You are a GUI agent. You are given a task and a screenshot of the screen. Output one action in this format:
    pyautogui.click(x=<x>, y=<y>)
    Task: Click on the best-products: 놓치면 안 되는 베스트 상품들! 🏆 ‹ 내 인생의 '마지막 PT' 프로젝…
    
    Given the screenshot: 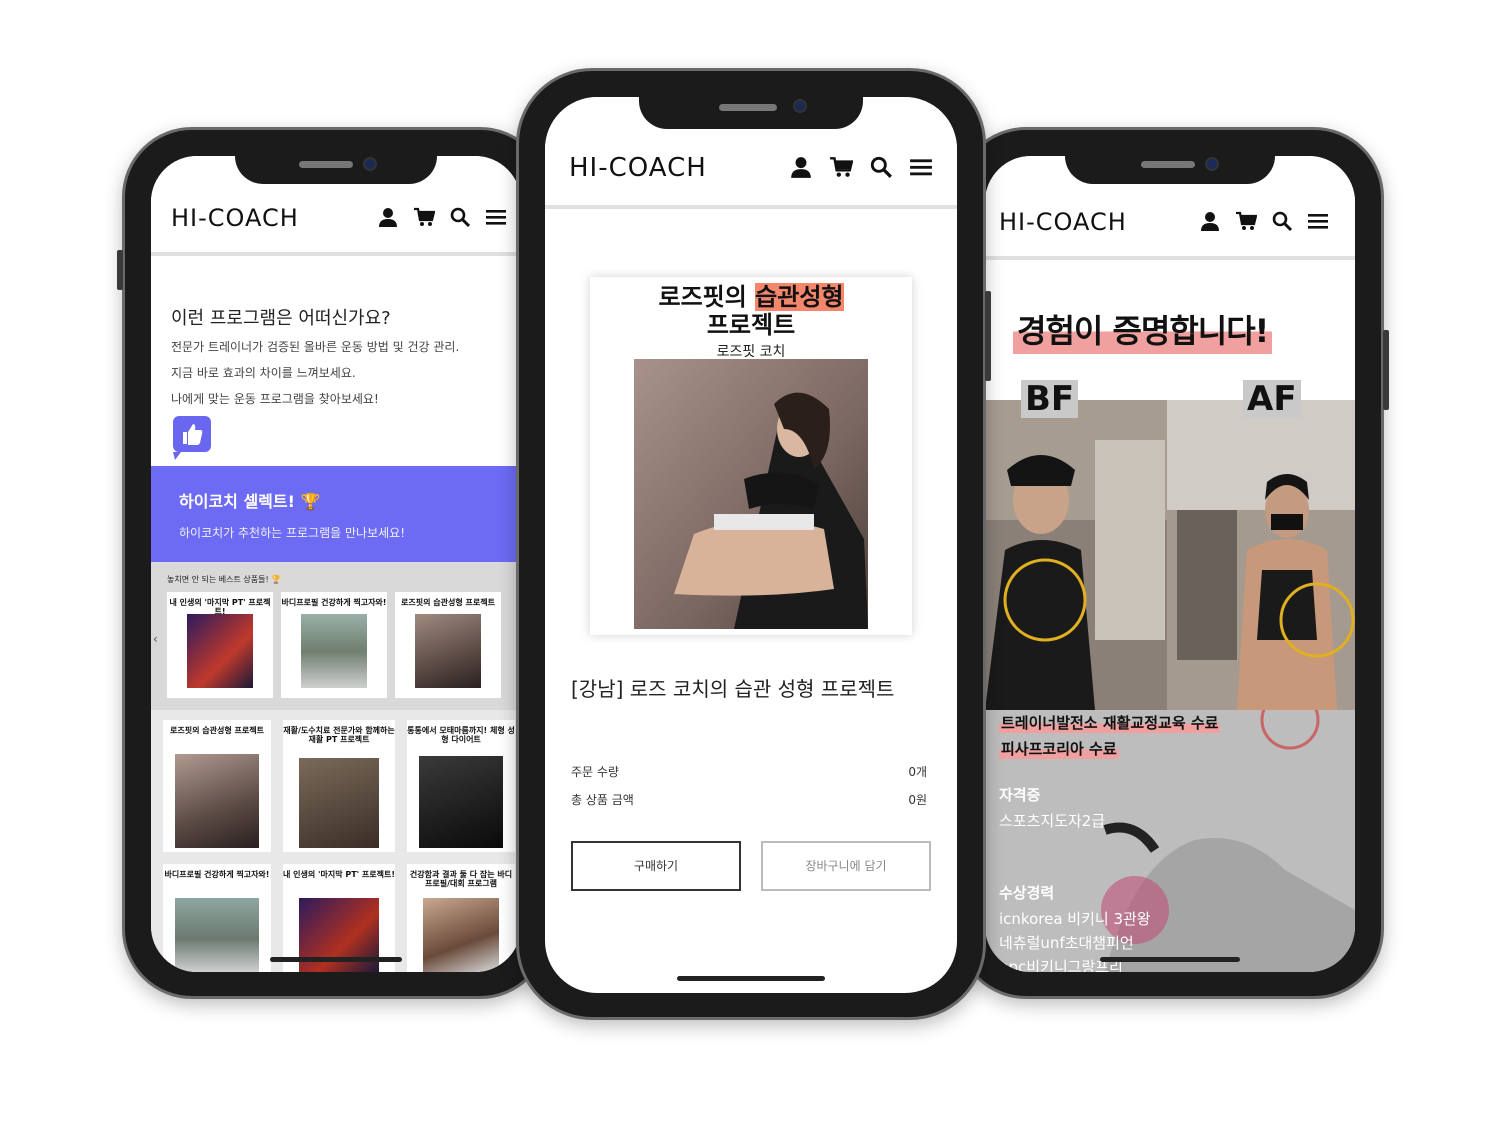 What is the action you would take?
    pyautogui.click(x=336, y=636)
    